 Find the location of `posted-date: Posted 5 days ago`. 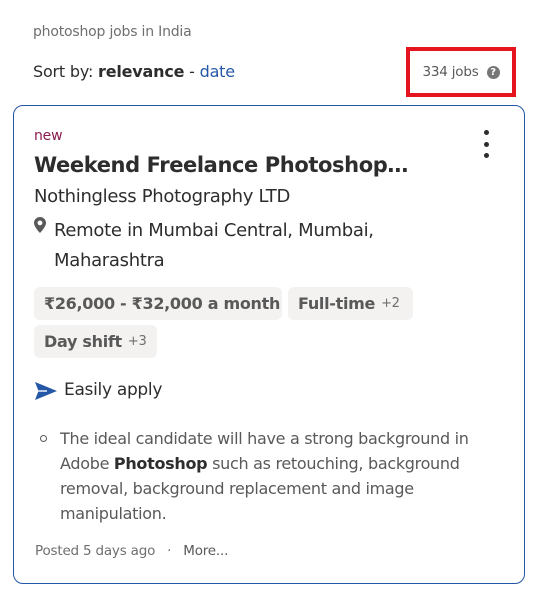

posted-date: Posted 5 days ago is located at coordinates (95, 551).